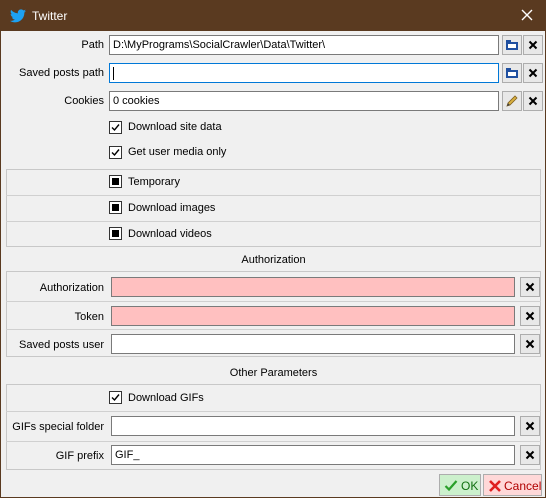 Image resolution: width=546 pixels, height=498 pixels. I want to click on clear-gif-prefix-button, so click(530, 455).